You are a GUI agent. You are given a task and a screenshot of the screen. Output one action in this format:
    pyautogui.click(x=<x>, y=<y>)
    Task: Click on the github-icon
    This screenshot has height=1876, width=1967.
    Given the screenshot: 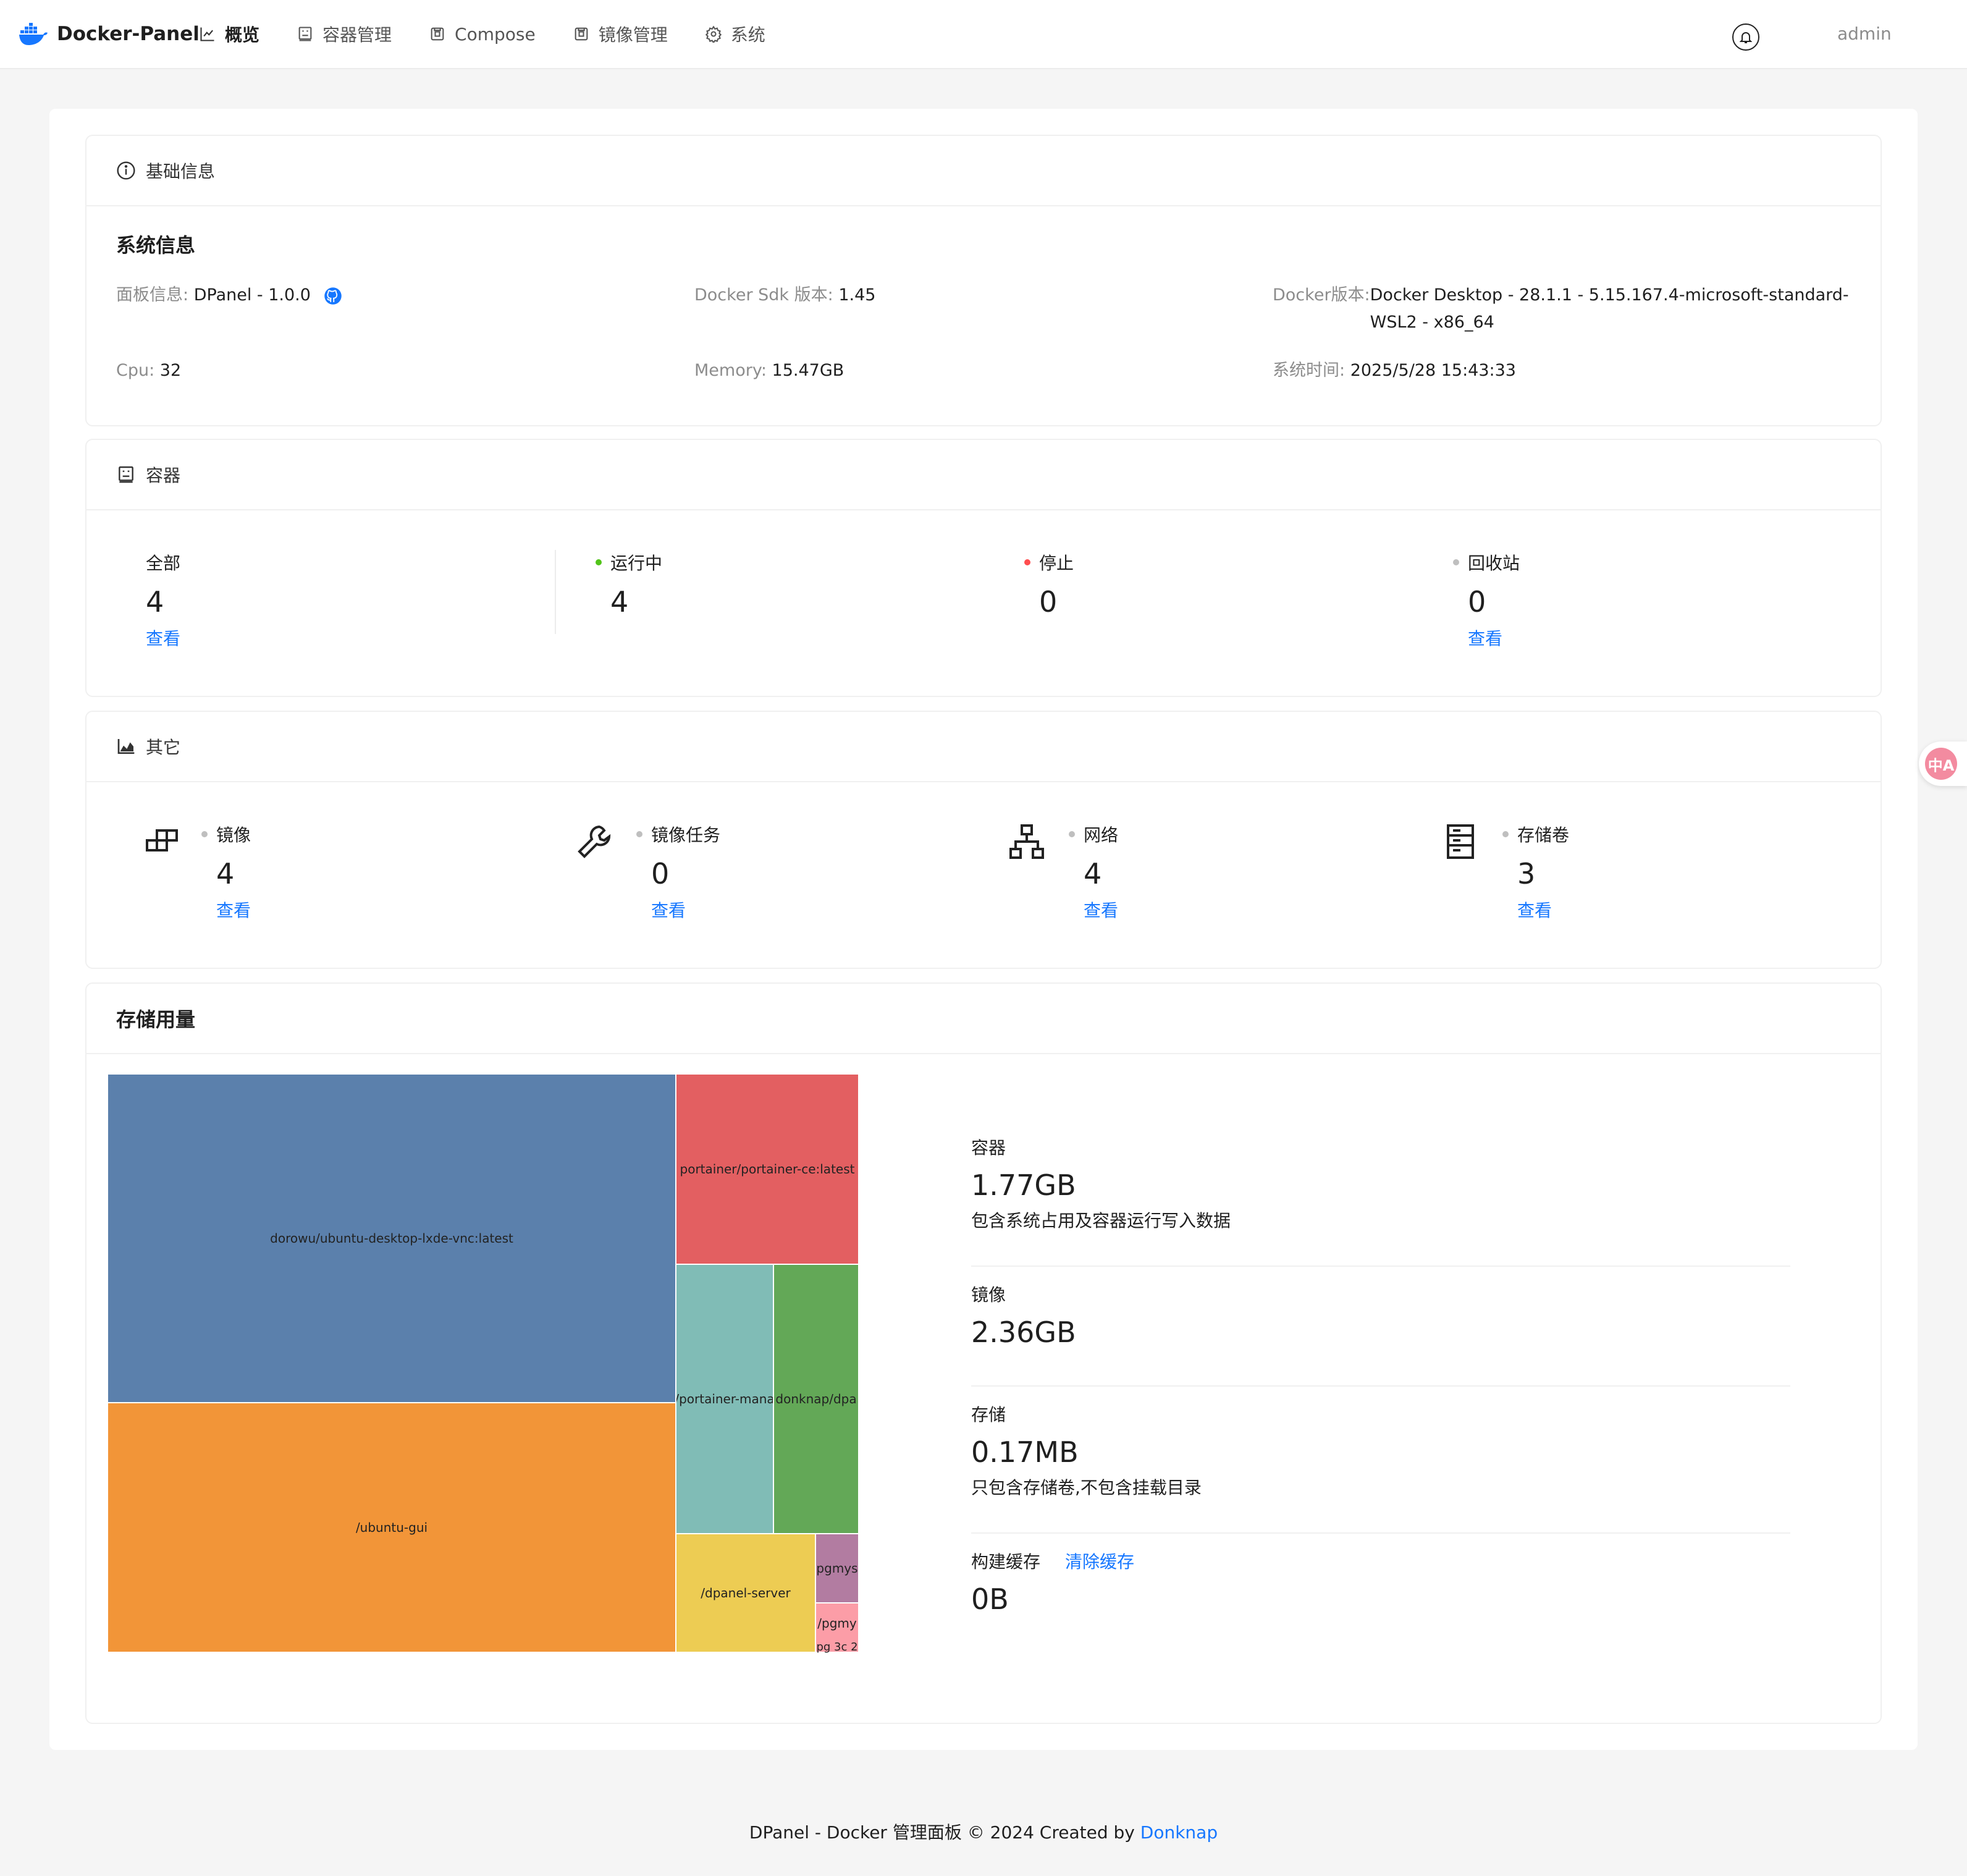 What is the action you would take?
    pyautogui.click(x=333, y=296)
    